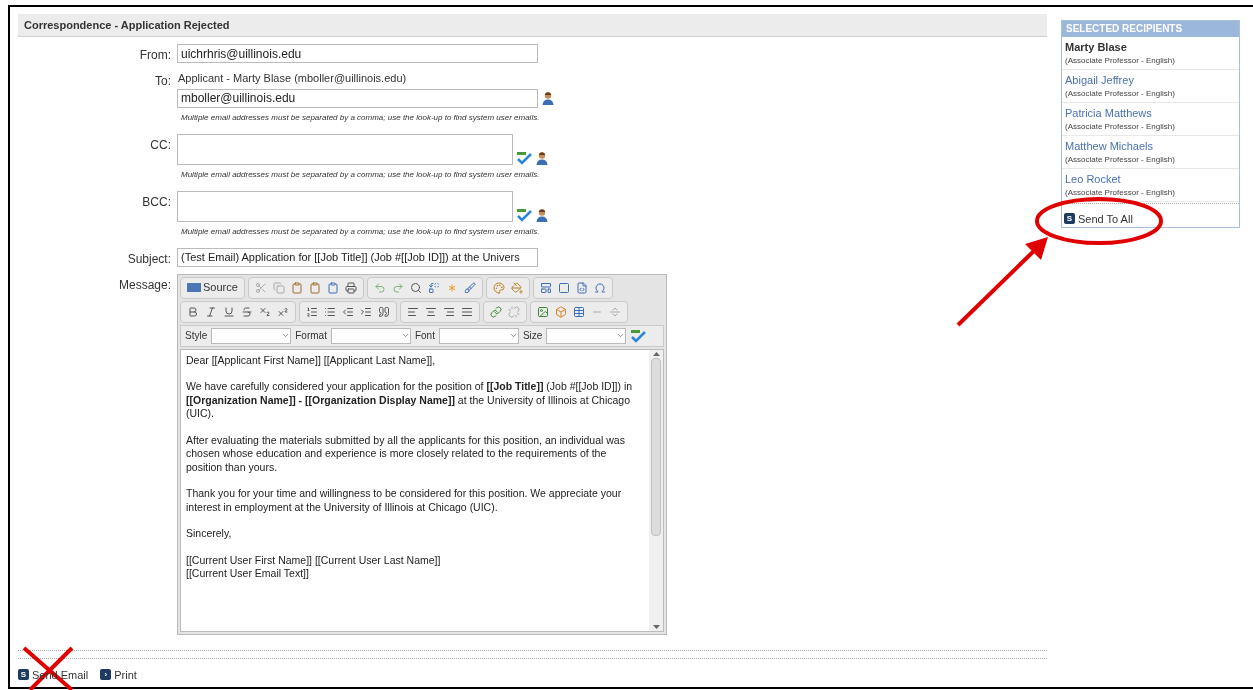  I want to click on combo-label: Font, so click(424, 336).